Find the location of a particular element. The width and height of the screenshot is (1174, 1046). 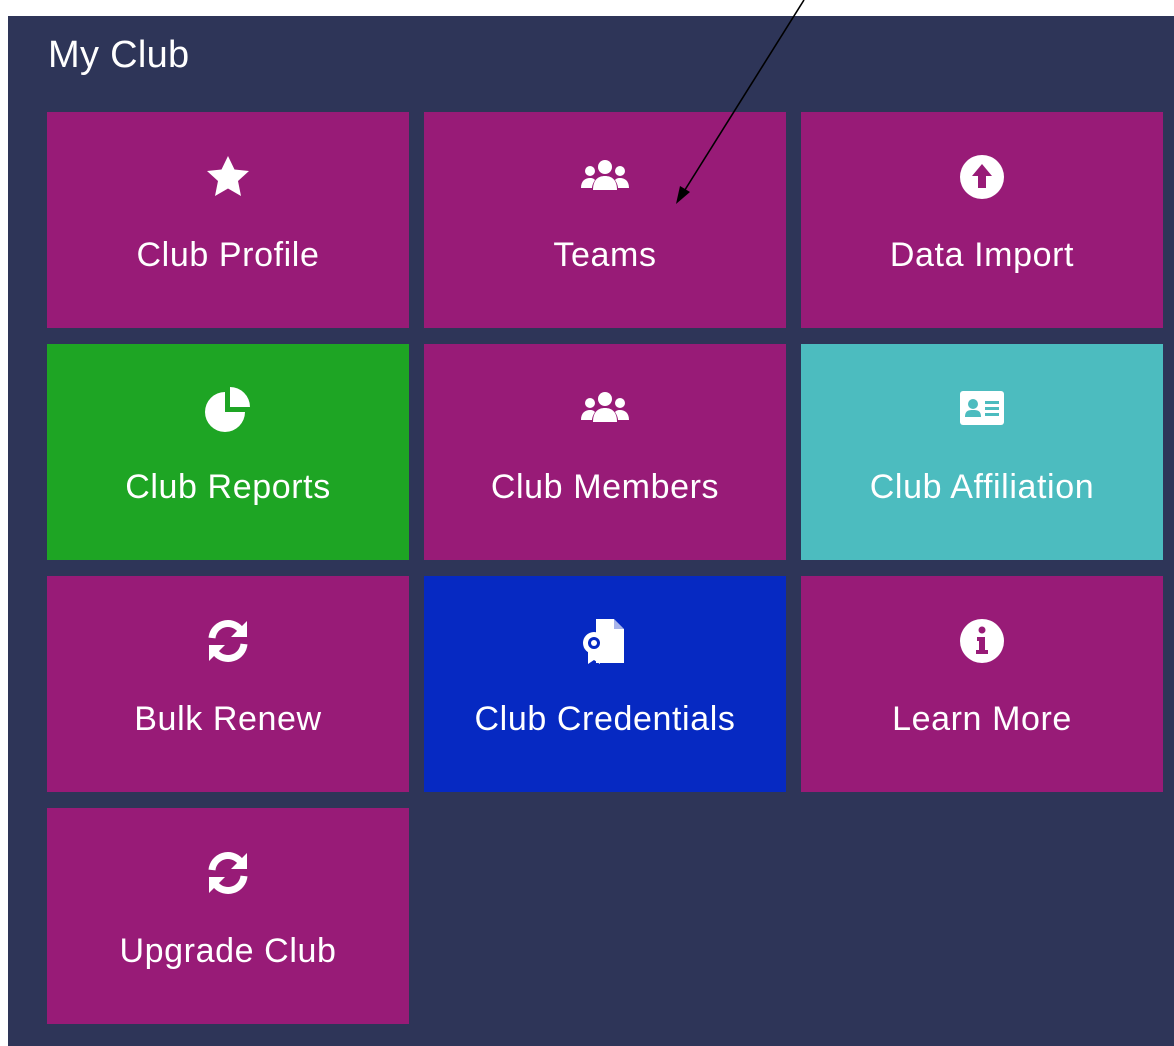

tile-teams: Teams is located at coordinates (605, 220).